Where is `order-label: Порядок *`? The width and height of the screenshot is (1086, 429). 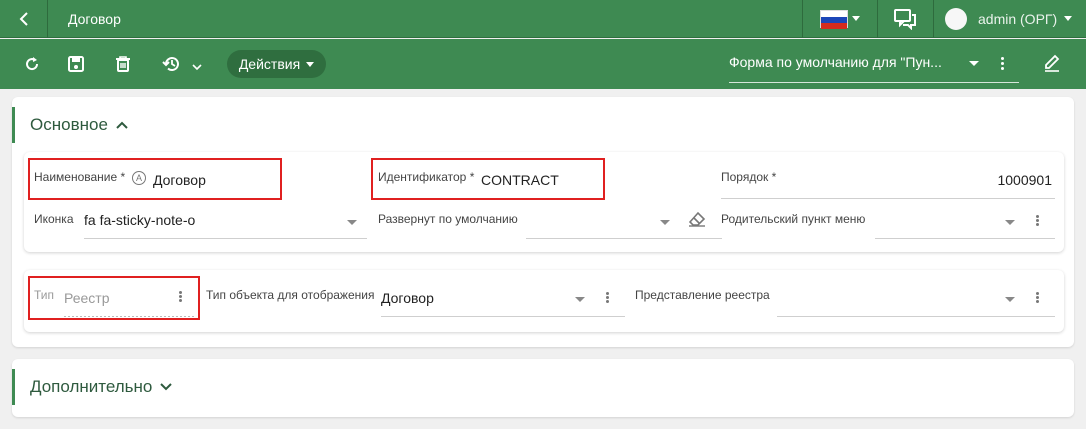
order-label: Порядок * is located at coordinates (749, 177).